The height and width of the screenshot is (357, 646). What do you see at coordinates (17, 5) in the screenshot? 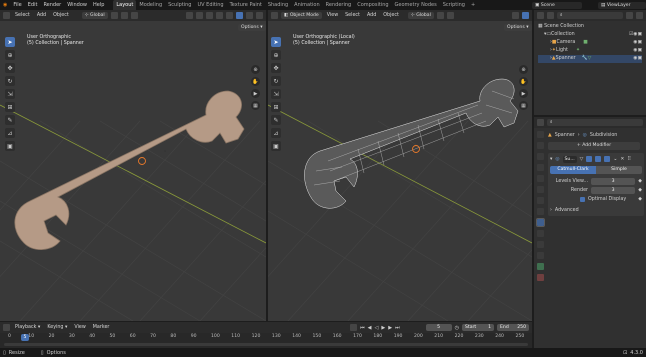
I see `menu-file: File` at bounding box center [17, 5].